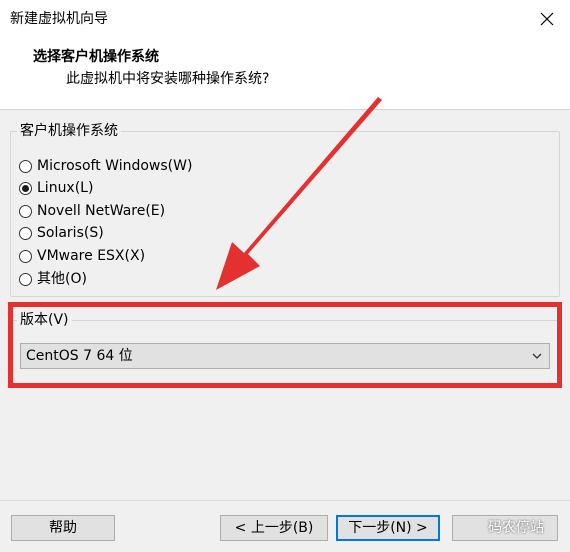 Image resolution: width=570 pixels, height=552 pixels. I want to click on version-legend: 版本(V), so click(44, 320).